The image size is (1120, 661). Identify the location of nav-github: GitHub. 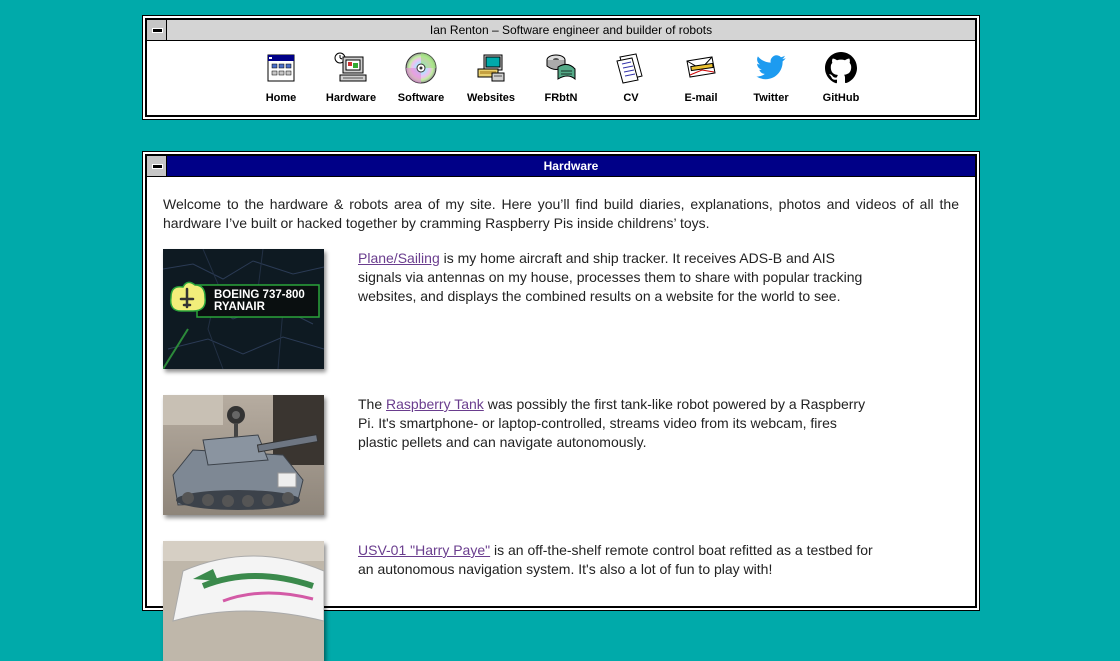
(841, 77).